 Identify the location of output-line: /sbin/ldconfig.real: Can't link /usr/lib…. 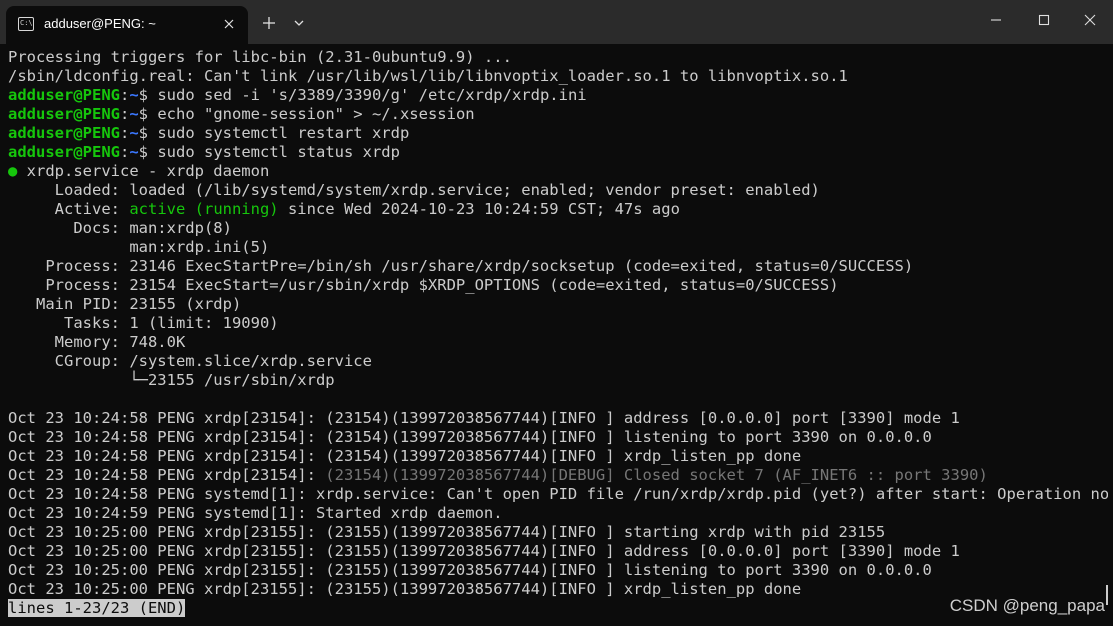
(428, 76).